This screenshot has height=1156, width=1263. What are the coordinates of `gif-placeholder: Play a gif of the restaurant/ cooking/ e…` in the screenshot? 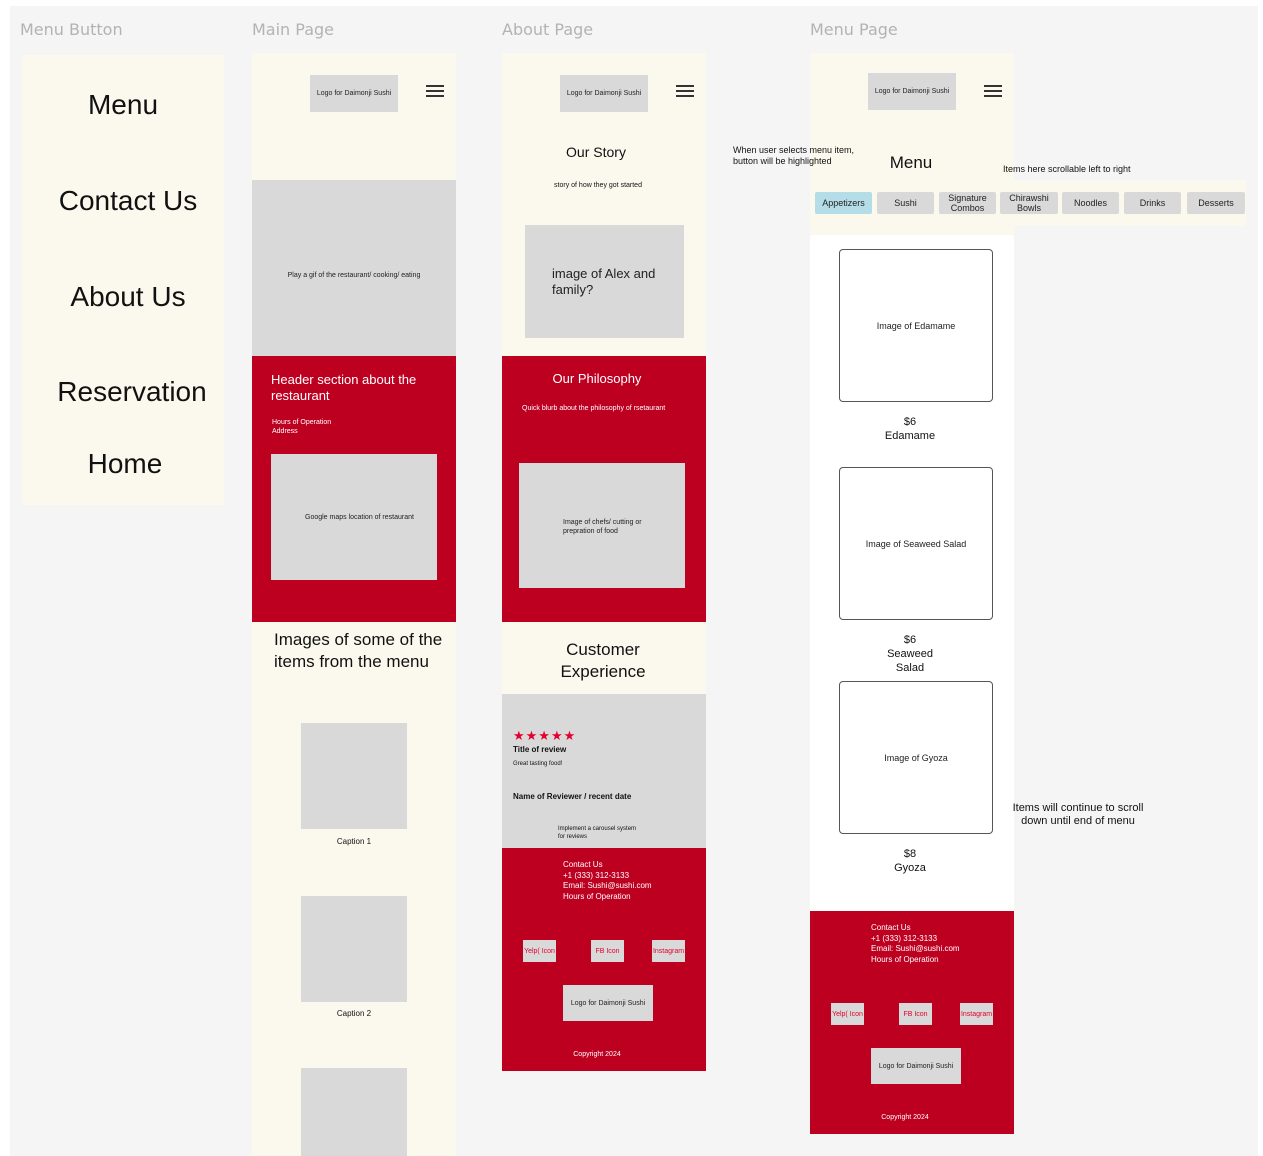 It's located at (354, 268).